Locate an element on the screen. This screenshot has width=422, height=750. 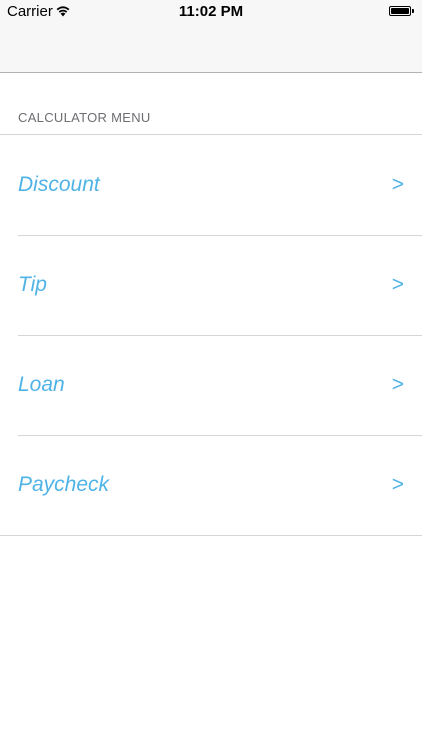
status-bar: Carrier 11:02 PM is located at coordinates (211, 12).